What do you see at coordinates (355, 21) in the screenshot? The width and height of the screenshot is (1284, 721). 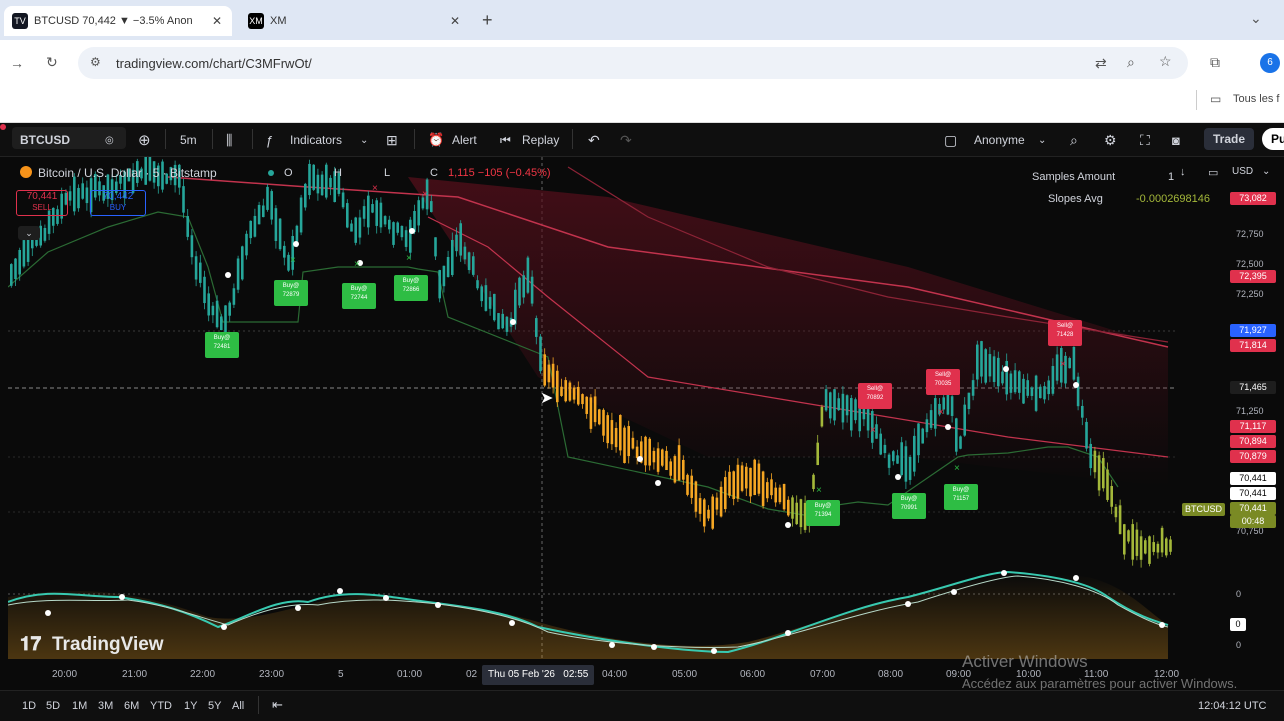 I see `browser-tab-xm: XM XM ✕` at bounding box center [355, 21].